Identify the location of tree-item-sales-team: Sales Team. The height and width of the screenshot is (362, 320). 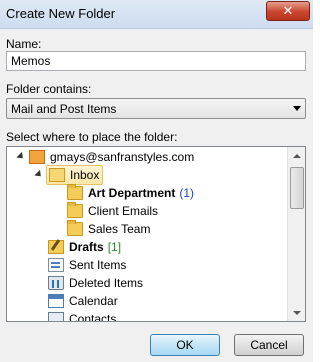
(108, 229).